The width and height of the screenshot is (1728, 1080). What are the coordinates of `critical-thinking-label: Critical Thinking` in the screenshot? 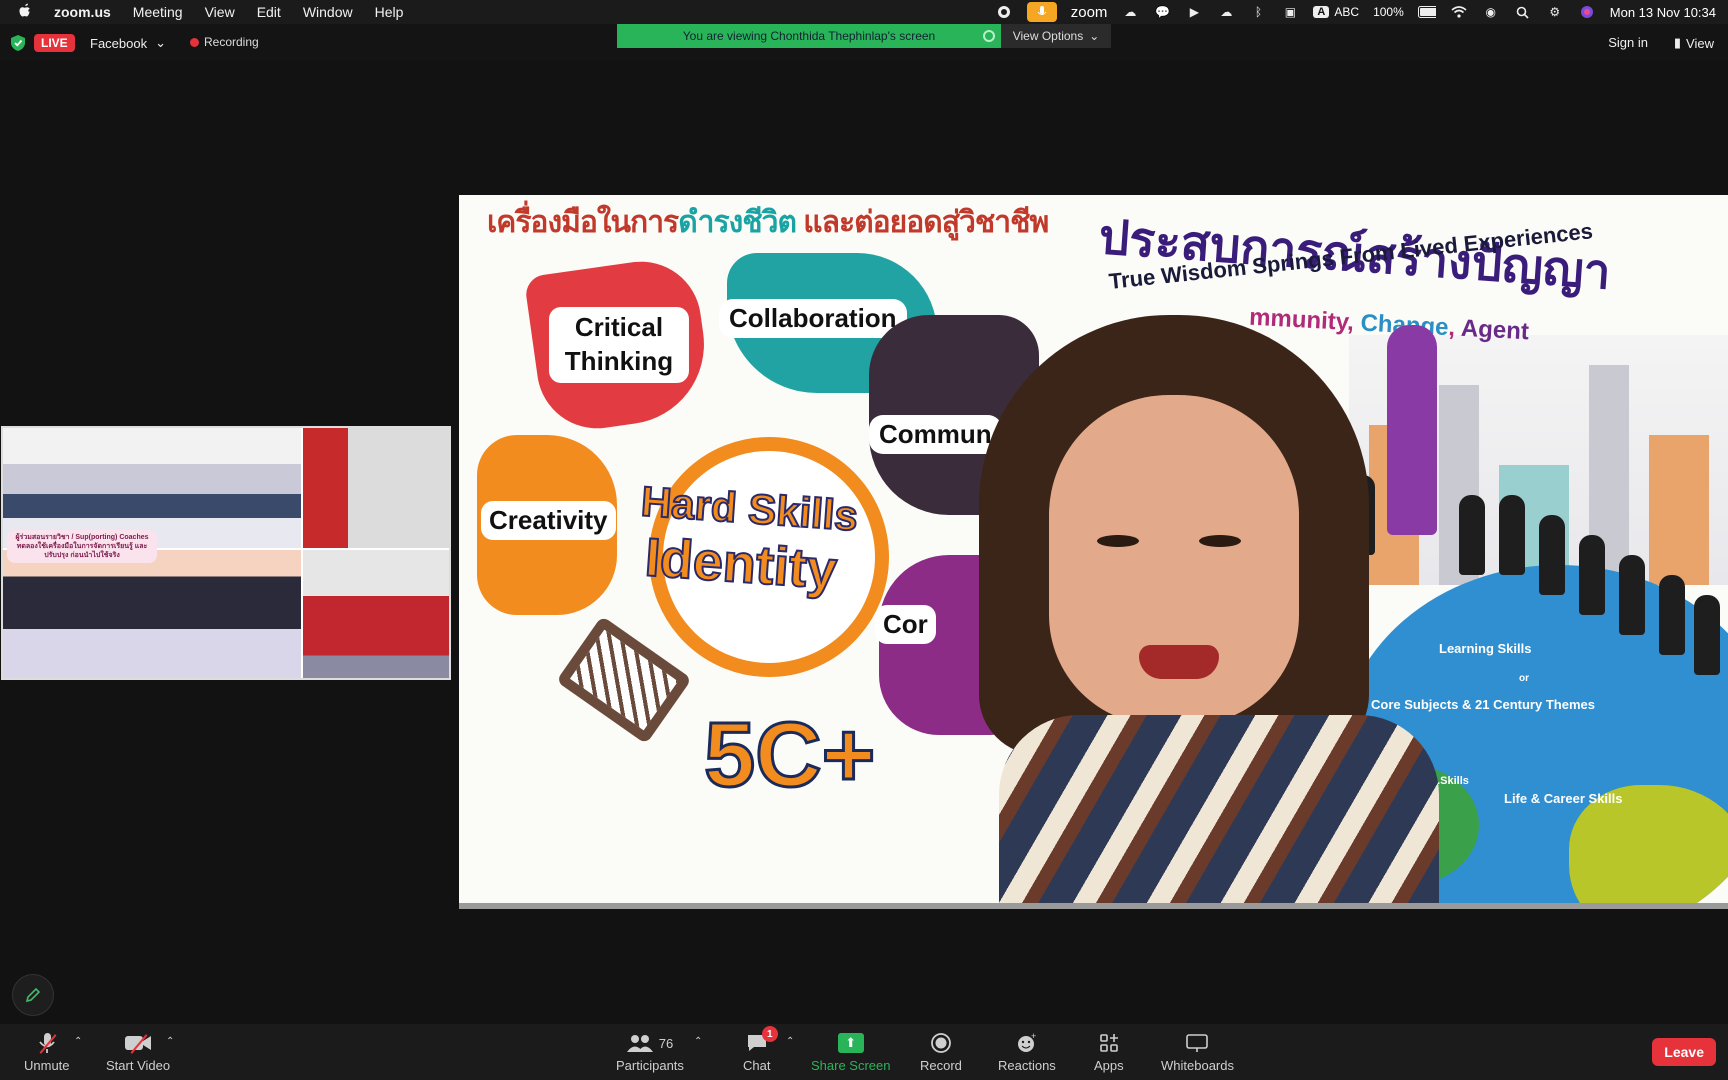 It's located at (619, 345).